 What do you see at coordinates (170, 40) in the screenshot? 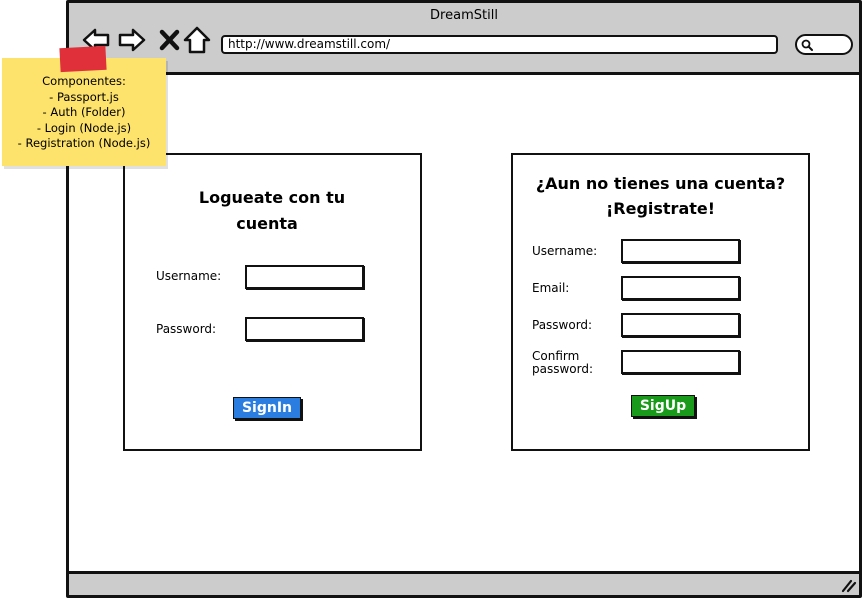
I see `close-icon` at bounding box center [170, 40].